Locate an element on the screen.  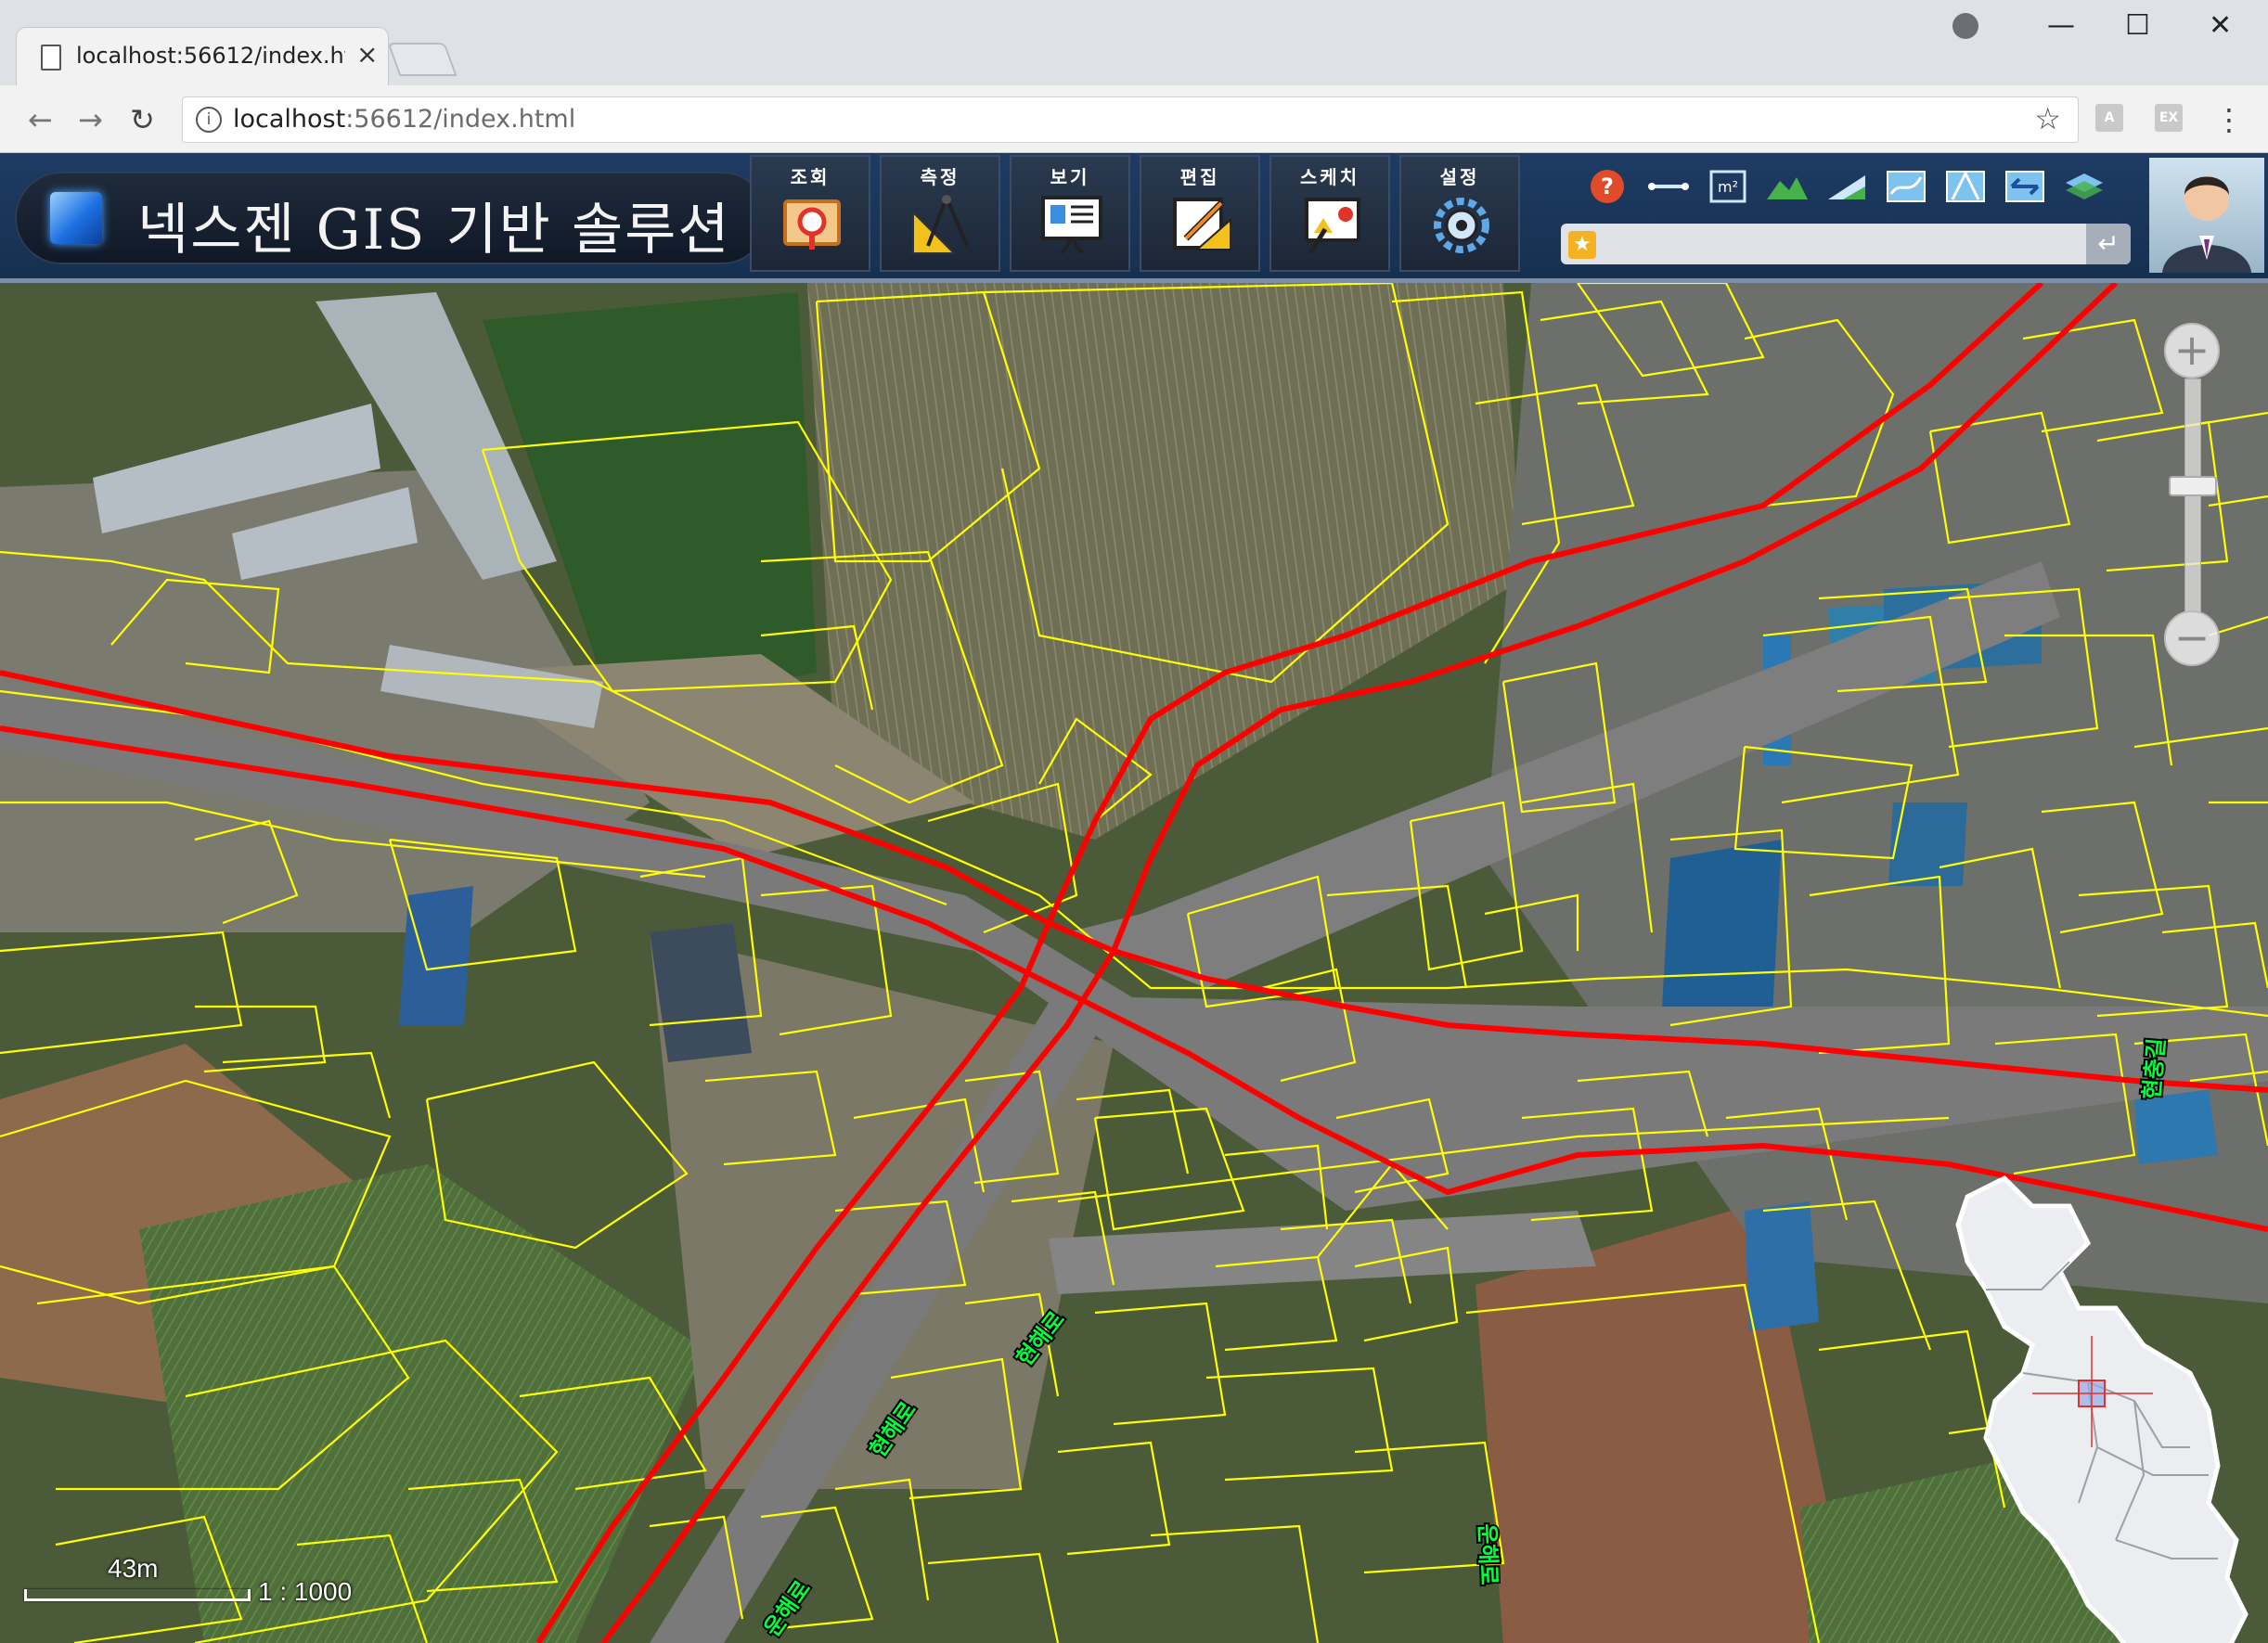
measure-area-icon: m² is located at coordinates (1728, 186).